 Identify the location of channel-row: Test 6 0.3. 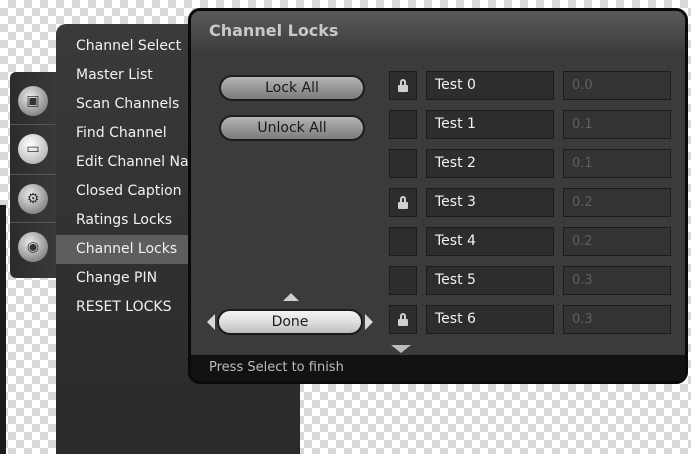
(530, 320).